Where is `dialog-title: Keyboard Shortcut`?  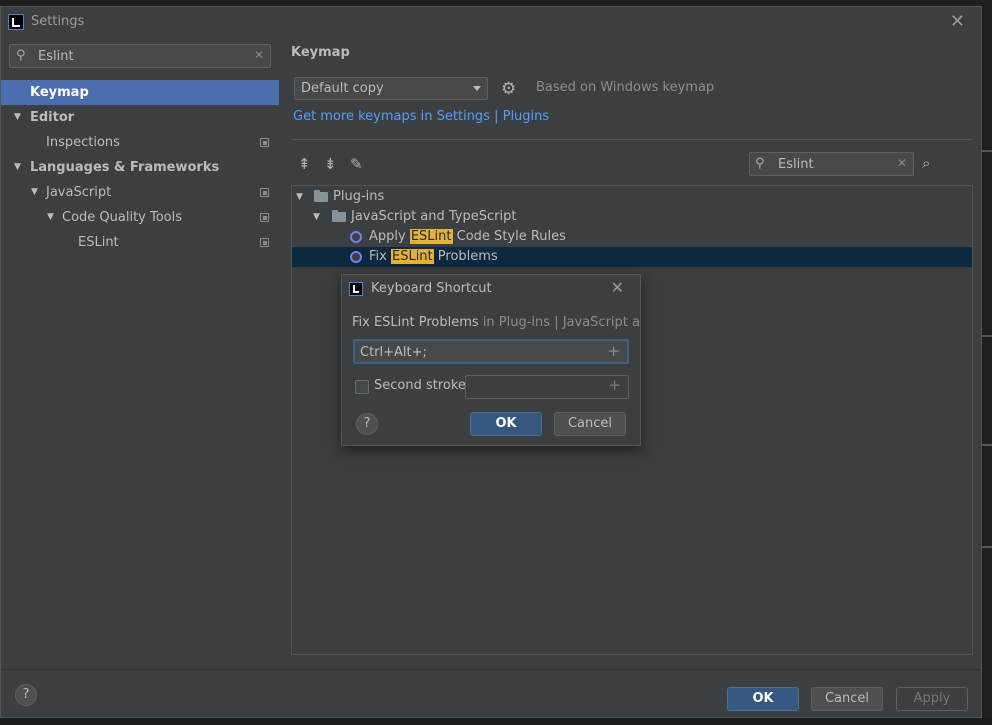 dialog-title: Keyboard Shortcut is located at coordinates (431, 288).